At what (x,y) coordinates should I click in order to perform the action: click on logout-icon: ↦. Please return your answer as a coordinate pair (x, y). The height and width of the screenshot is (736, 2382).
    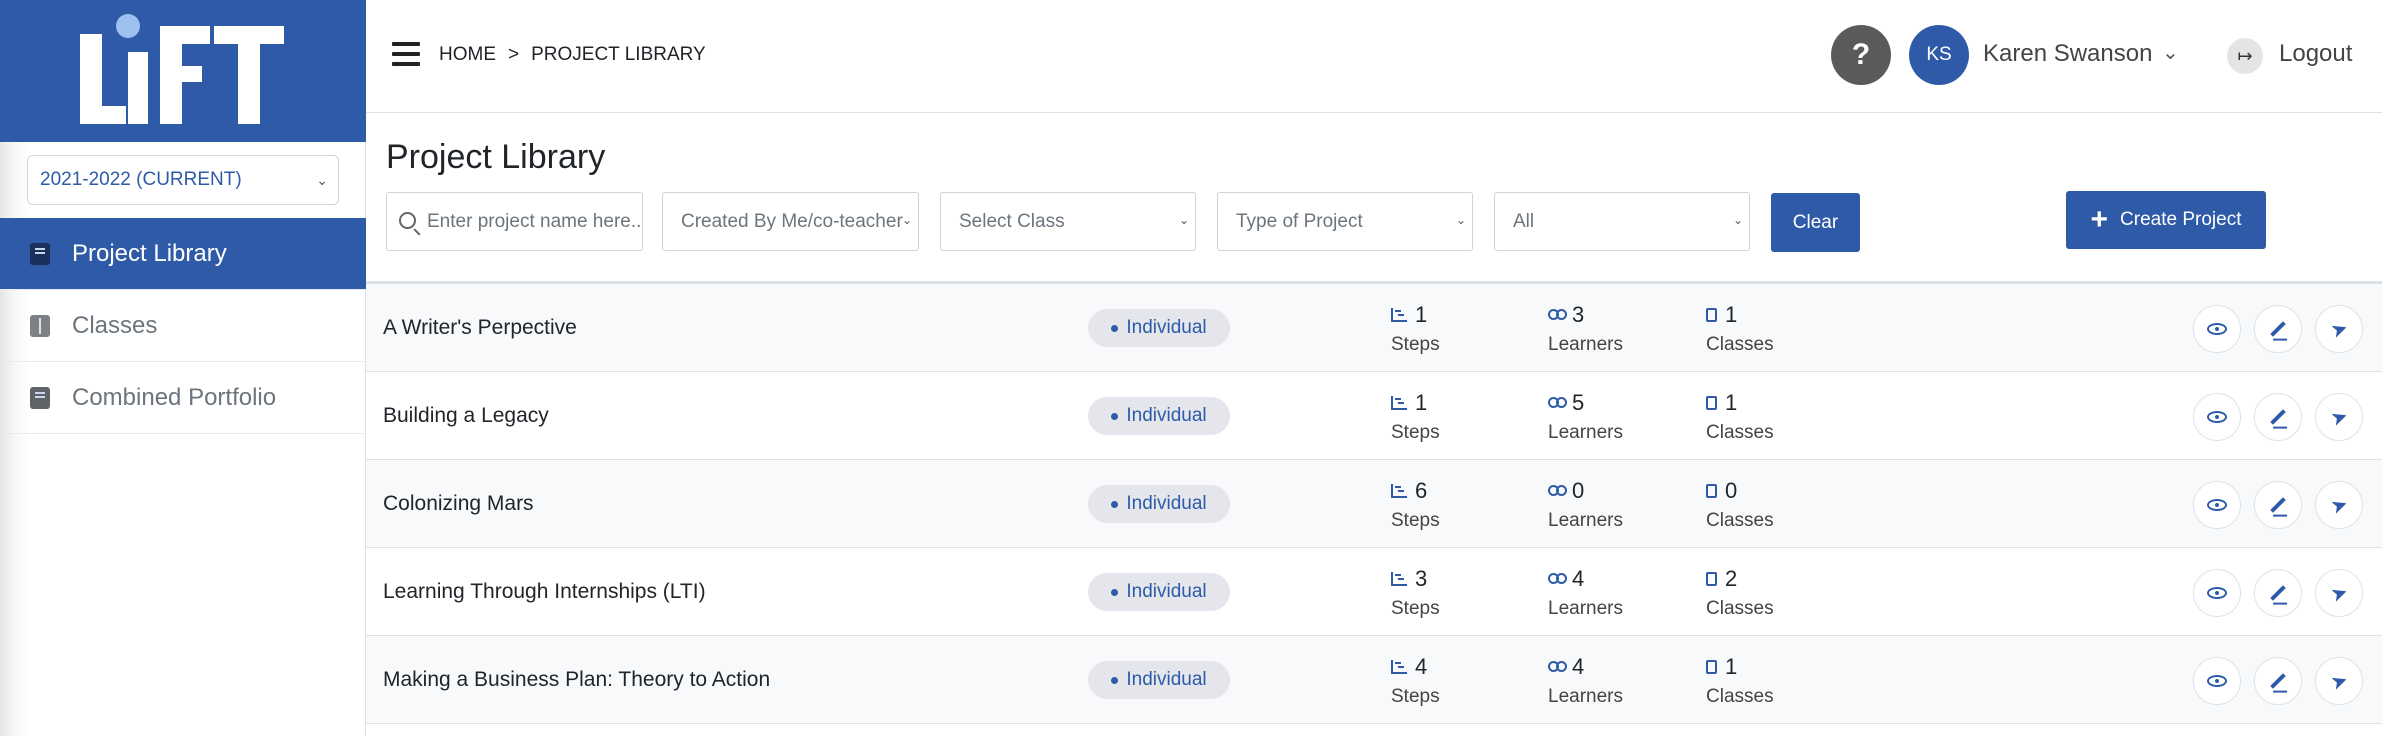
    Looking at the image, I should click on (2245, 56).